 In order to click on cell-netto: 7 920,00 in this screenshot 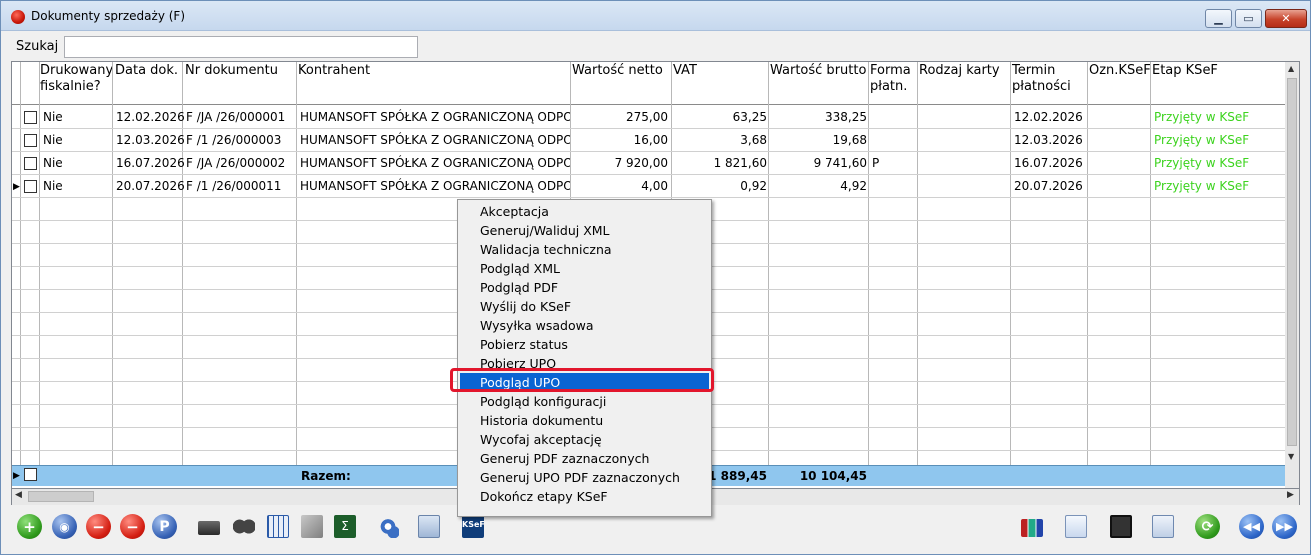, I will do `click(620, 163)`.